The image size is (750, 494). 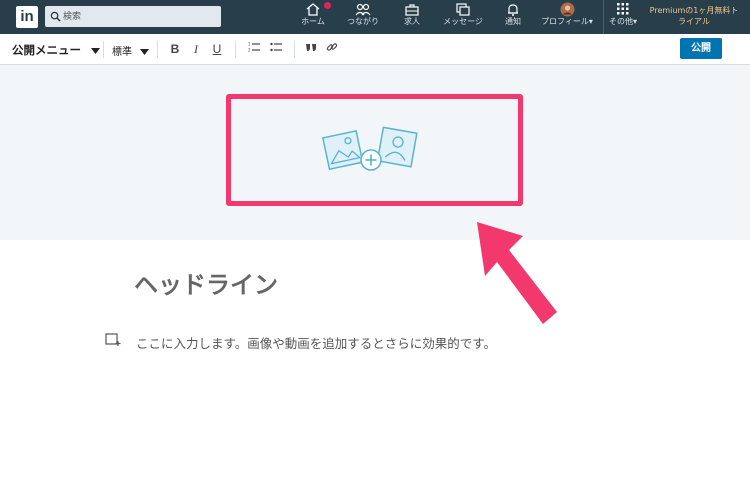 I want to click on add-image-icon, so click(x=371, y=151).